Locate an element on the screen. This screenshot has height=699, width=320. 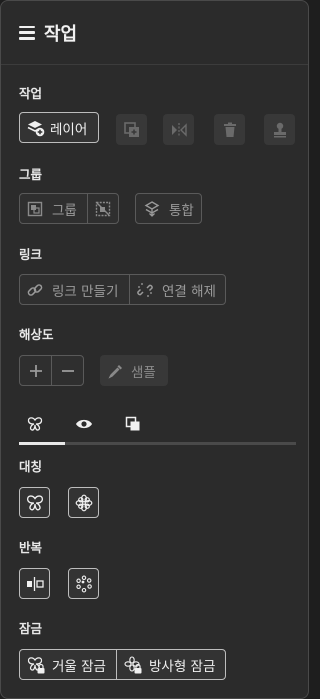
mode-tabs is located at coordinates (157, 426).